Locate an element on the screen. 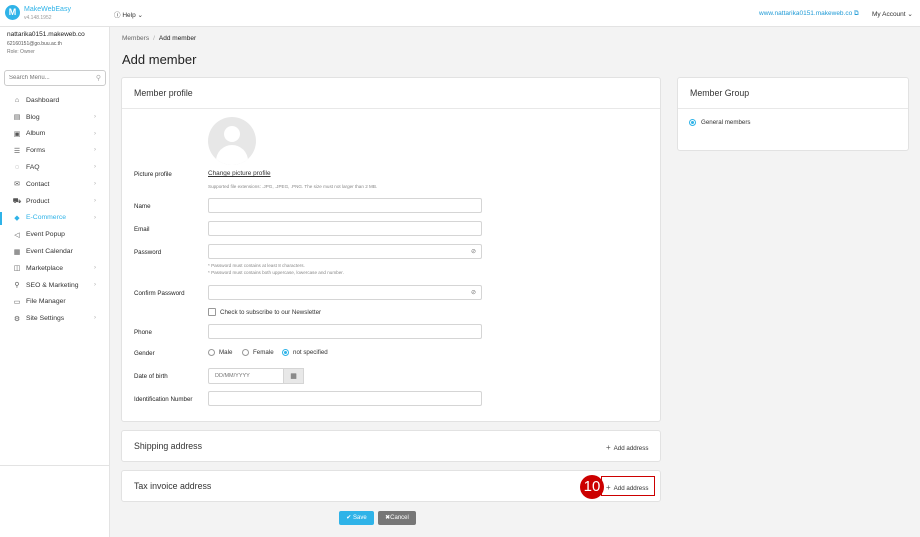 The image size is (920, 537). account-menu: My Account ⌄ is located at coordinates (892, 14).